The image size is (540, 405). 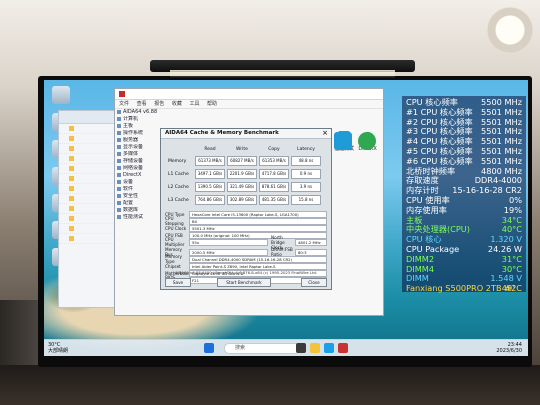 What do you see at coordinates (228, 242) in the screenshot?
I see `info-value: 55x` at bounding box center [228, 242].